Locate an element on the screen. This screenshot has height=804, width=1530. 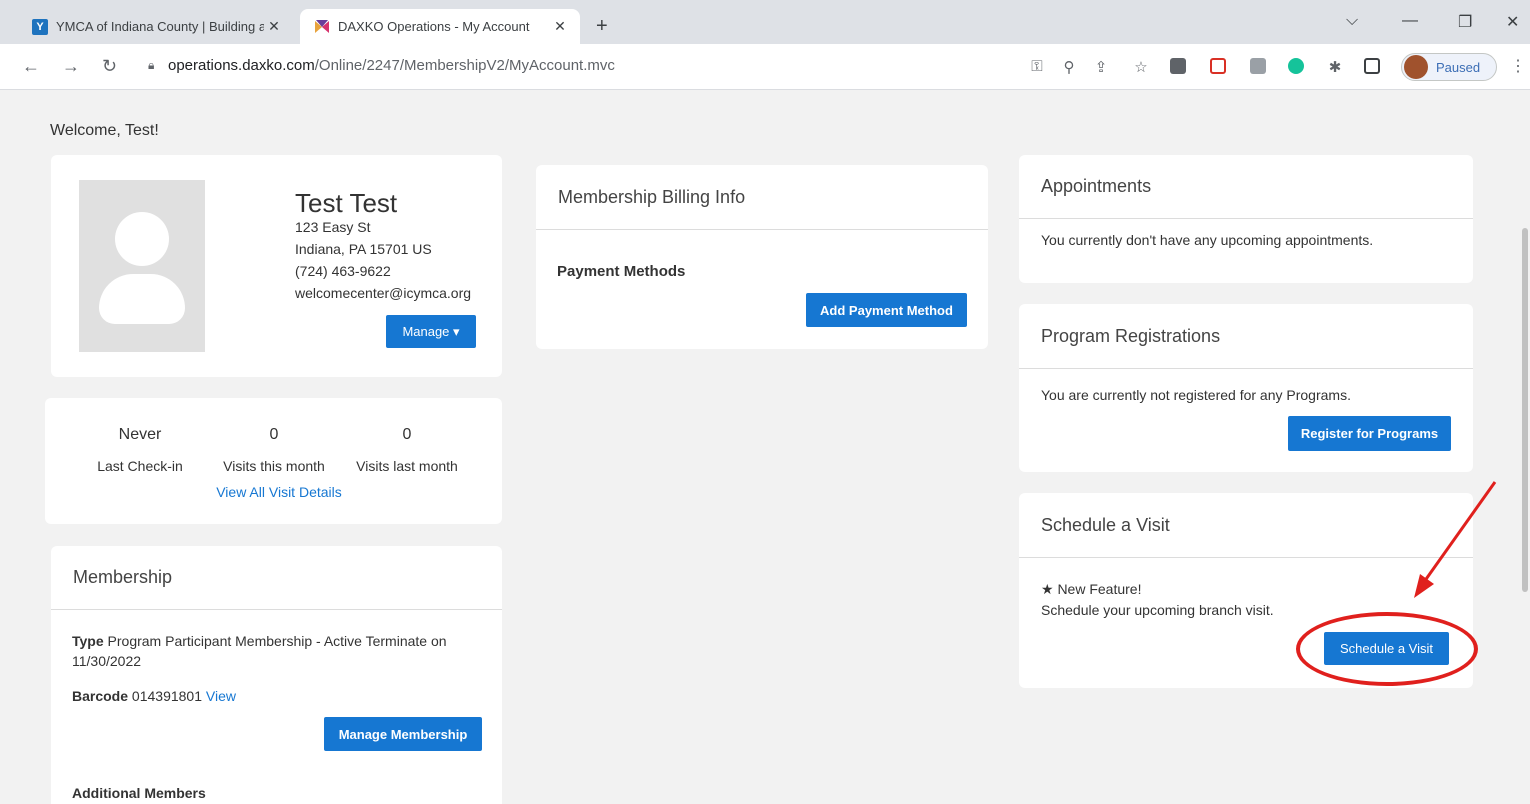
avatar-placeholder-icon is located at coordinates (142, 266).